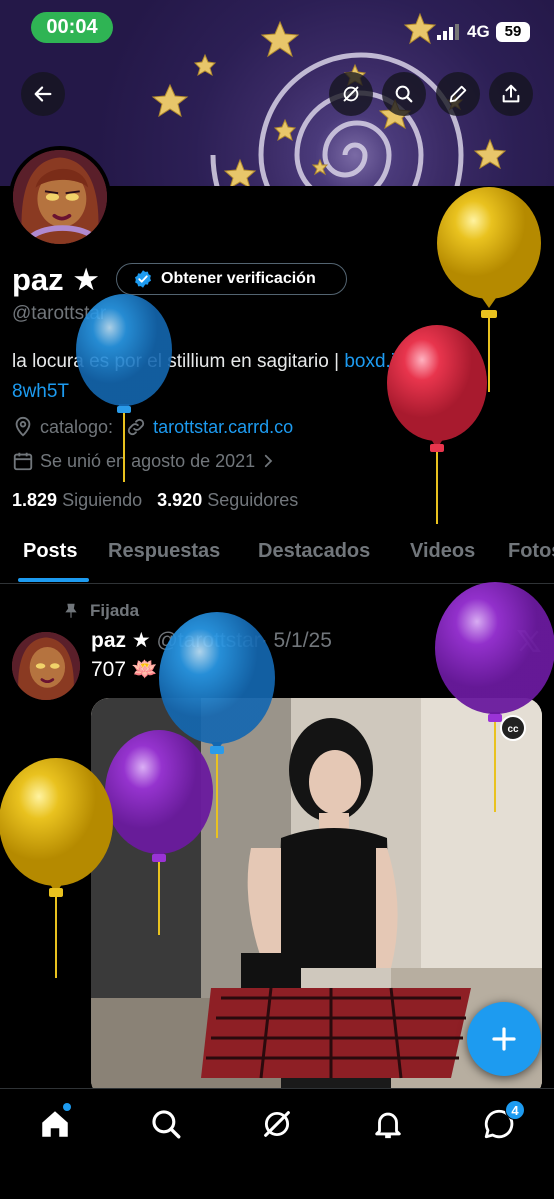 This screenshot has height=1199, width=554. I want to click on tab-photos: Fotos, so click(531, 551).